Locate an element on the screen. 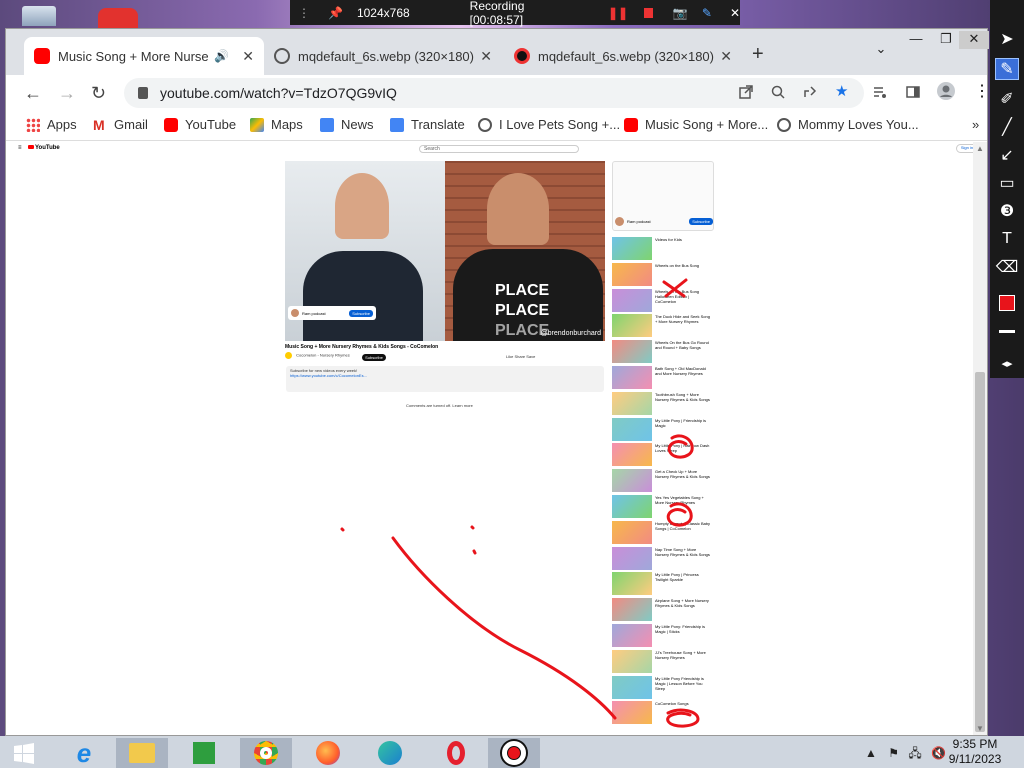 This screenshot has height=768, width=1024. line-tool-icon: ╱ is located at coordinates (1007, 127).